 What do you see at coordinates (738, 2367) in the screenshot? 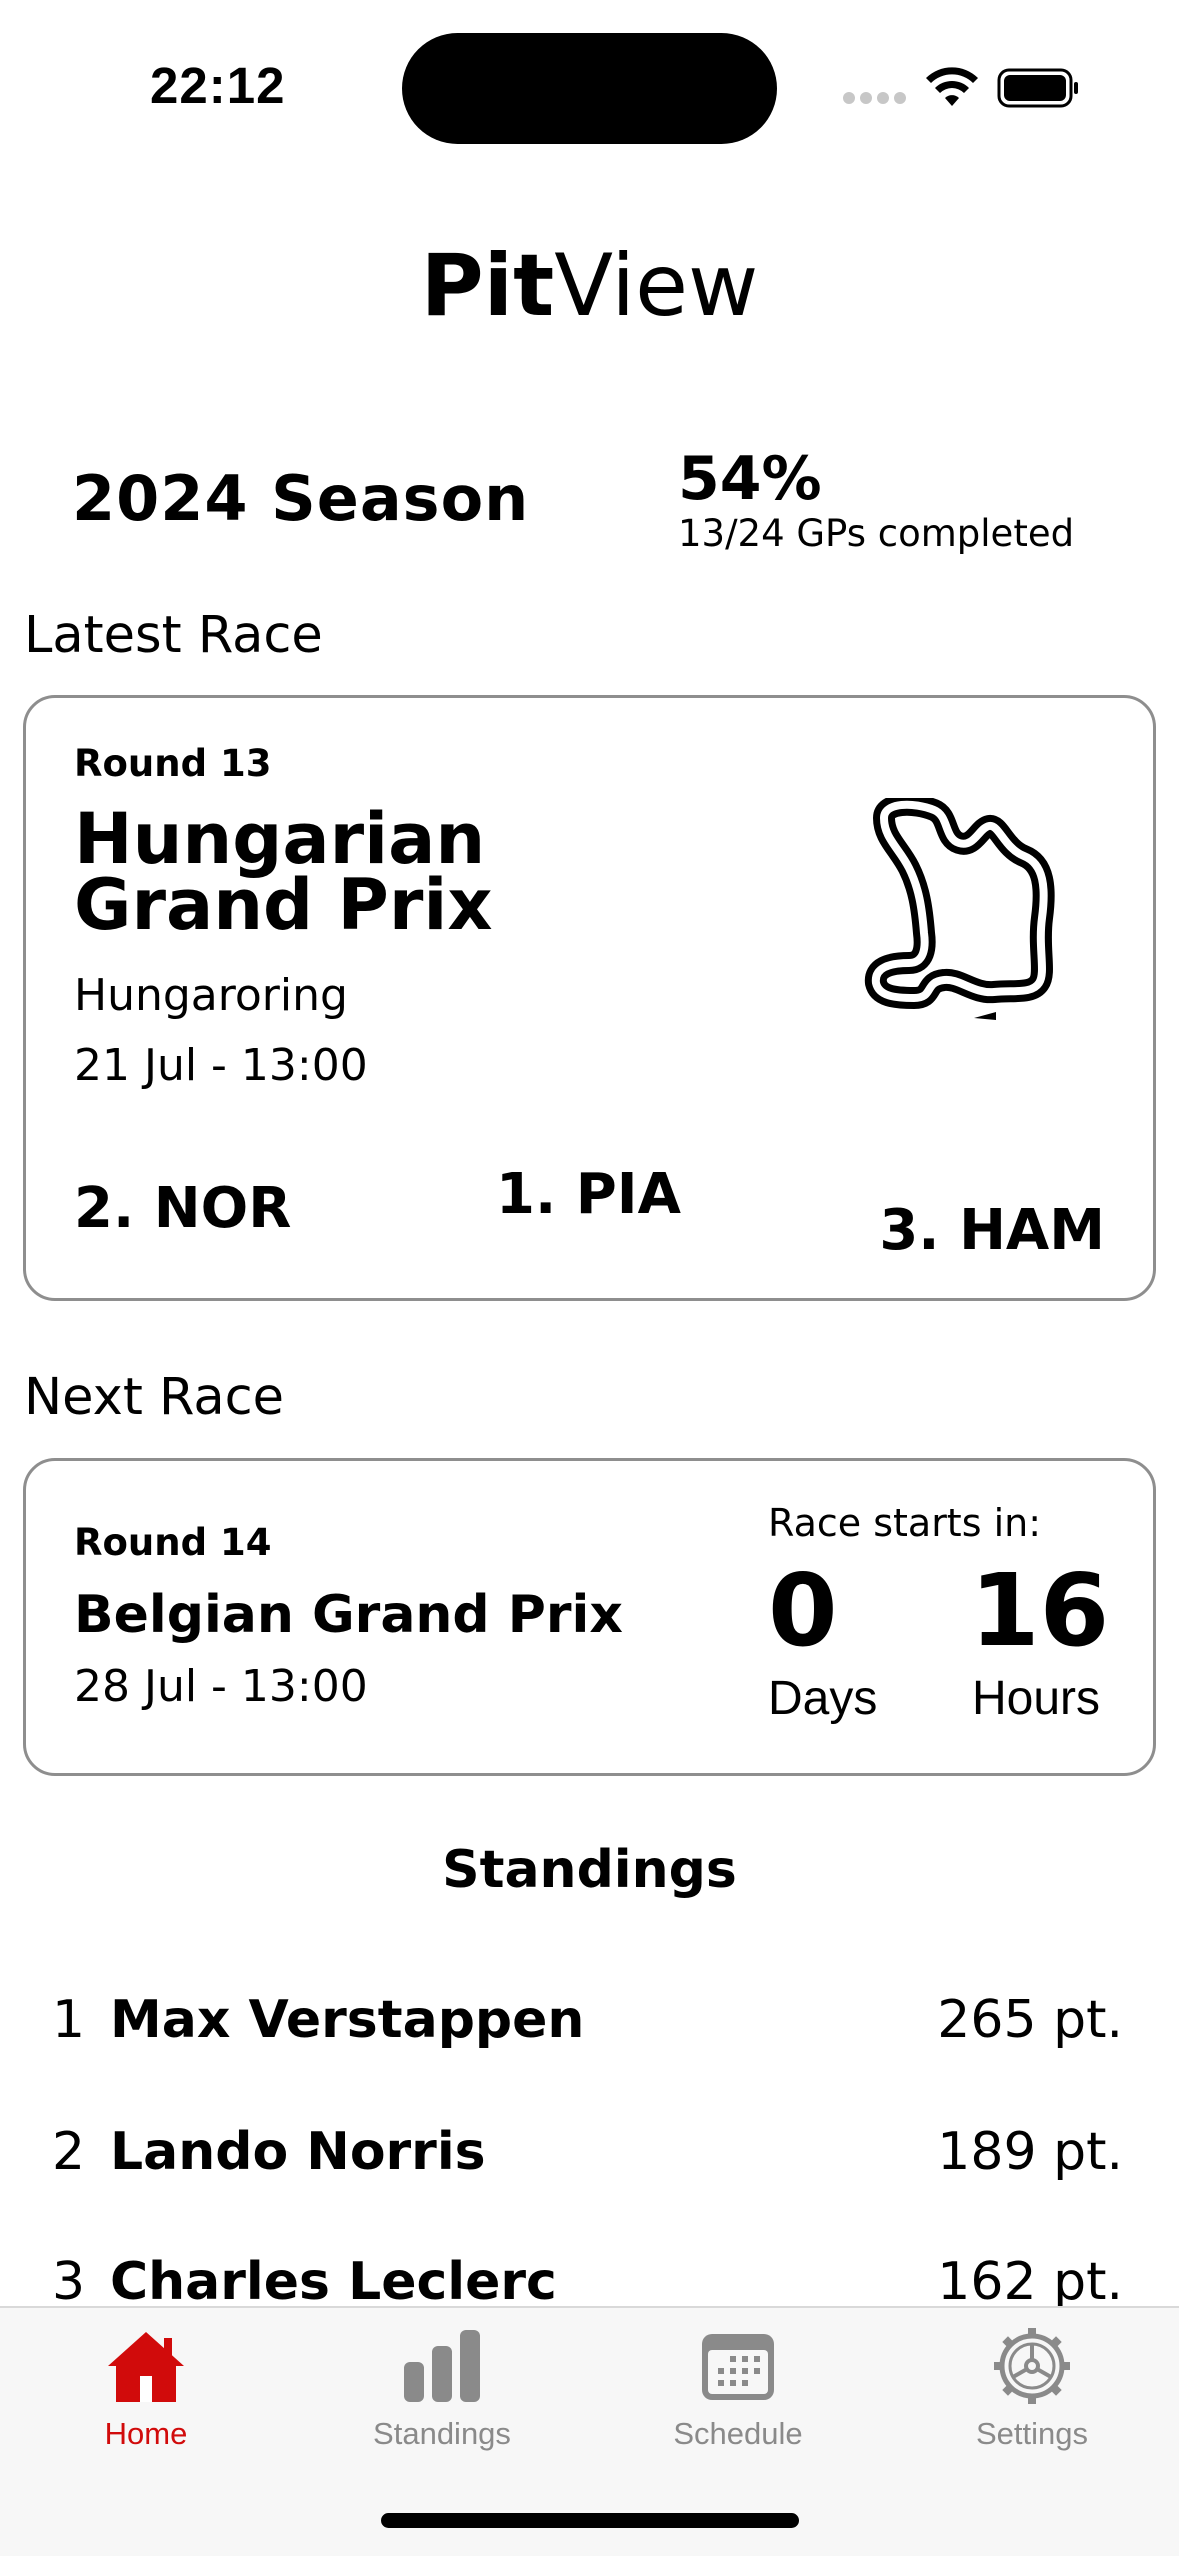
I see `calendar-icon` at bounding box center [738, 2367].